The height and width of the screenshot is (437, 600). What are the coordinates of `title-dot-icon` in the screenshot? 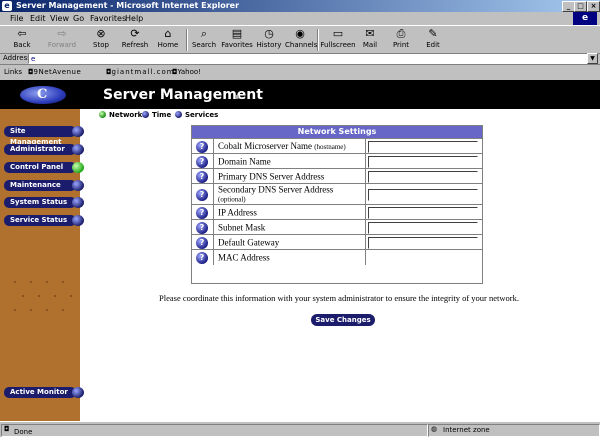 It's located at (237, 97).